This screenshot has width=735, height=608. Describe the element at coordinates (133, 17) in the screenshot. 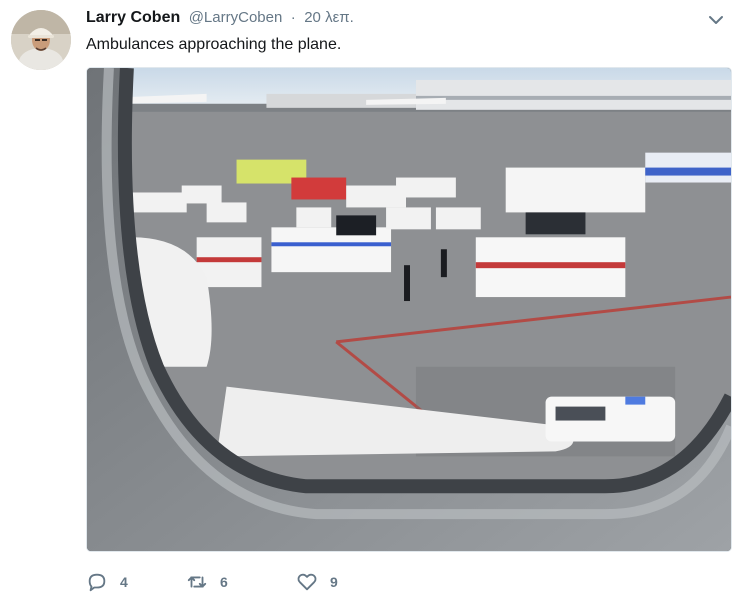

I see `user-name: Larry Coben` at that location.